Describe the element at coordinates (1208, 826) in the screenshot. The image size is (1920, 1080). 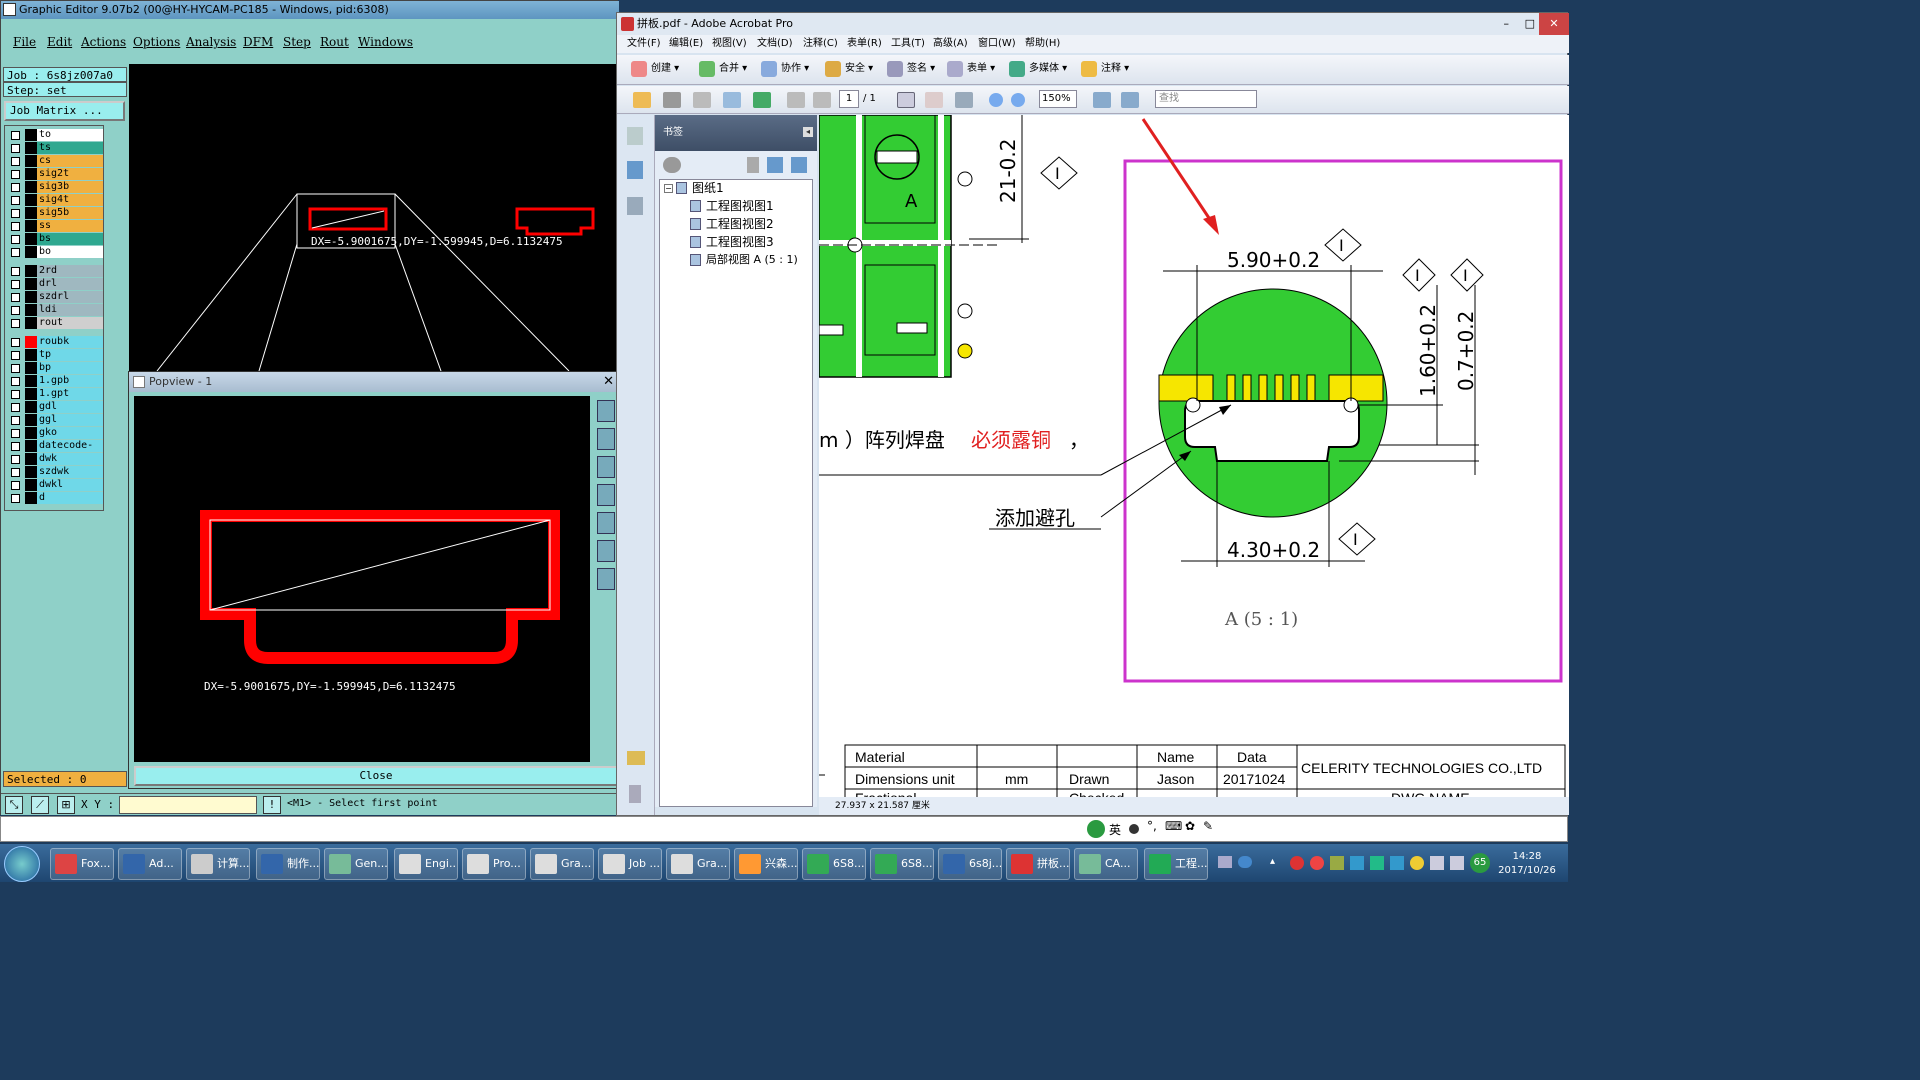
I see `wrench-icon: ✎` at that location.